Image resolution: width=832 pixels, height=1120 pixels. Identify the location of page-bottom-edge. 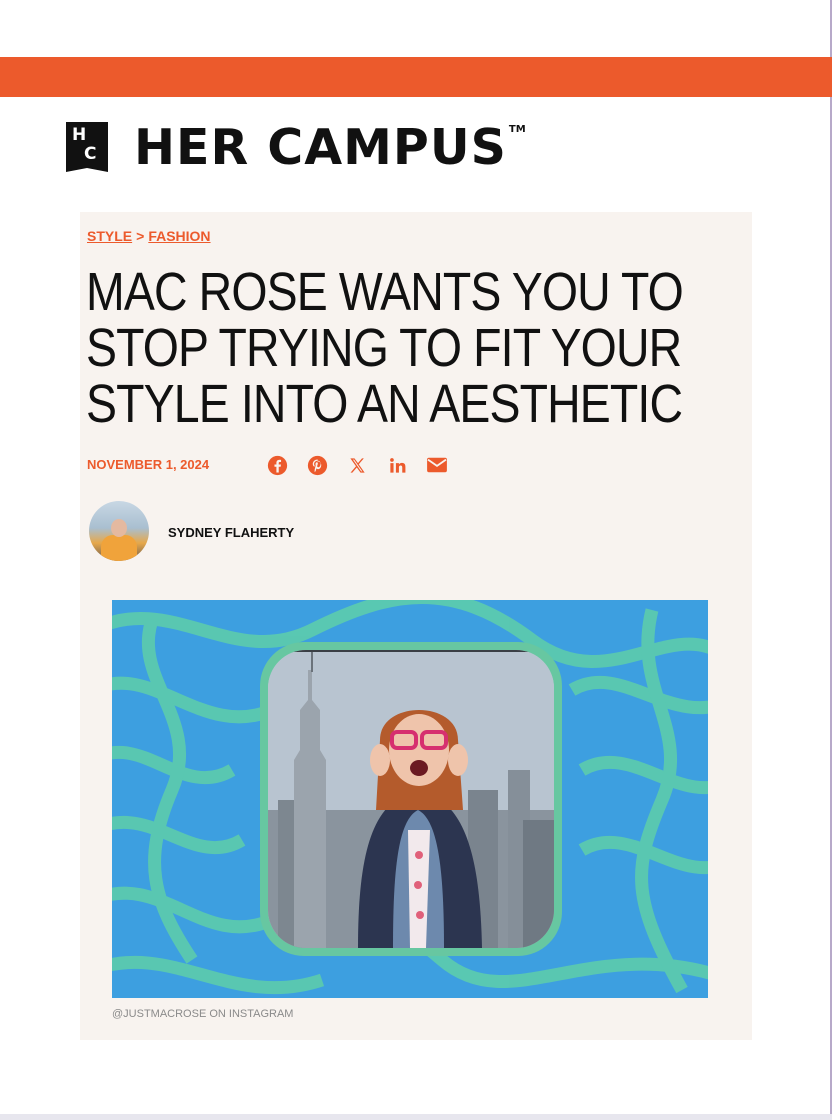
(416, 1117).